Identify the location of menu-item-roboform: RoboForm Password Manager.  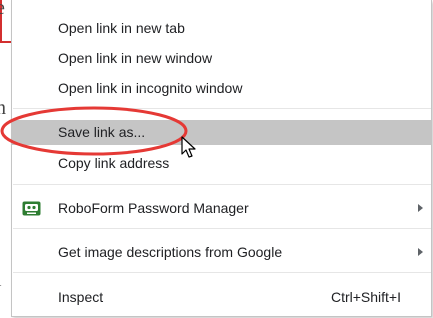
(221, 208).